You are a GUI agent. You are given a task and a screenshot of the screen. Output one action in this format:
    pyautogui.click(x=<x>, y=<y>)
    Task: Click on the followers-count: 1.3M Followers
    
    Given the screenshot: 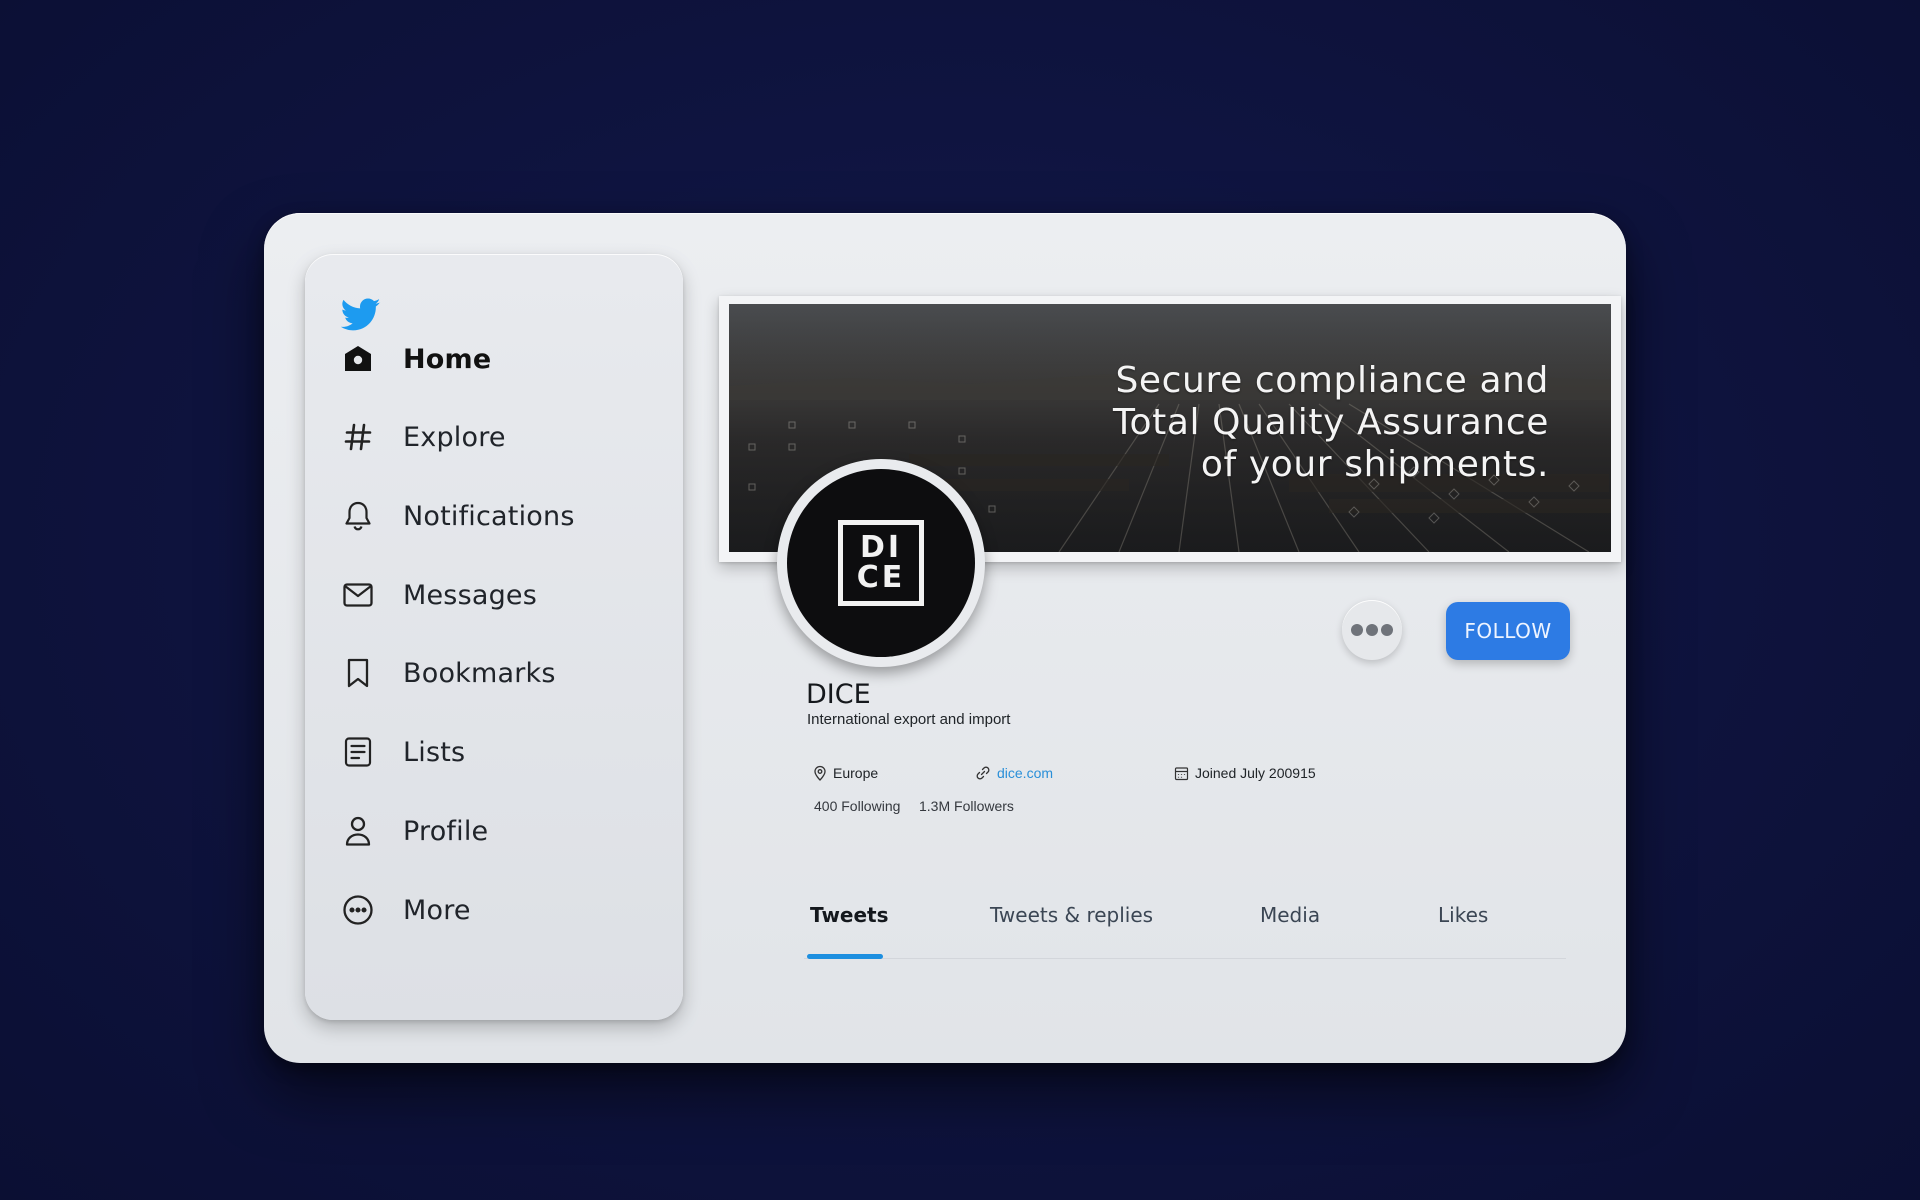 What is the action you would take?
    pyautogui.click(x=966, y=806)
    